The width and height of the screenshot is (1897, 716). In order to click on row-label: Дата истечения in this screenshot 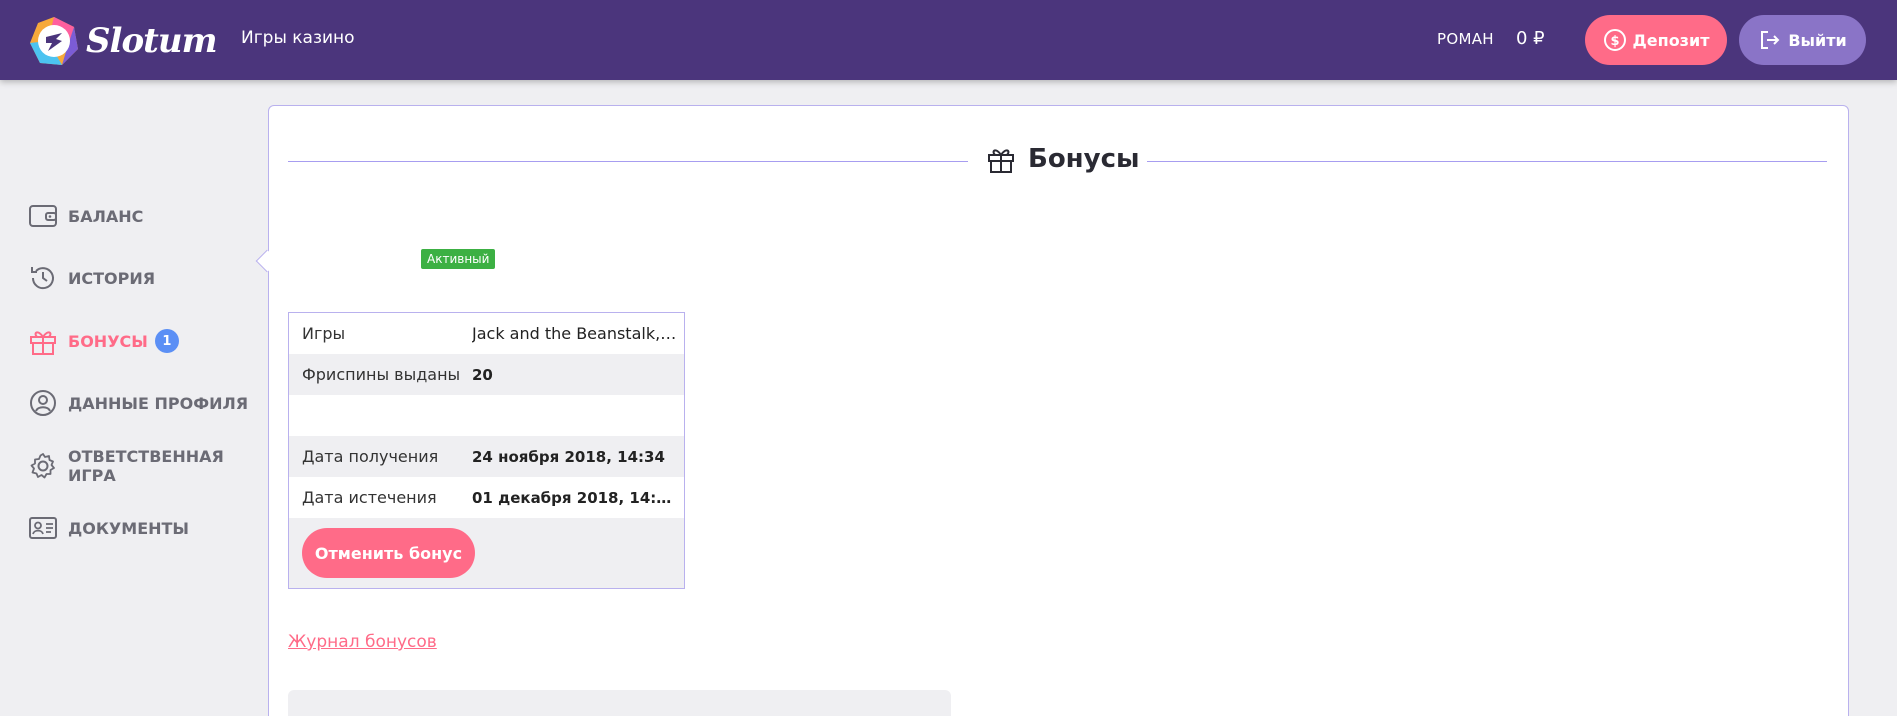, I will do `click(369, 497)`.